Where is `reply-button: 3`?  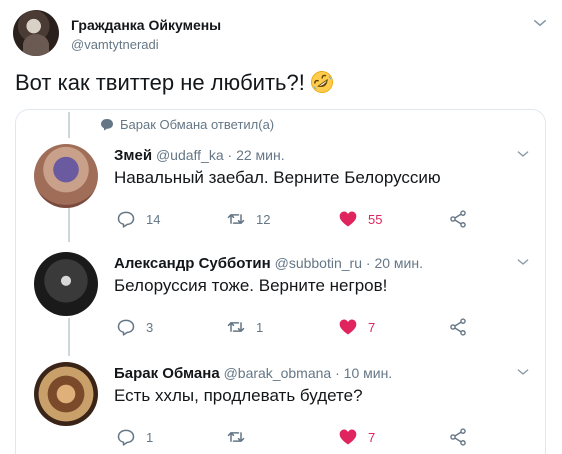 reply-button: 3 is located at coordinates (134, 327).